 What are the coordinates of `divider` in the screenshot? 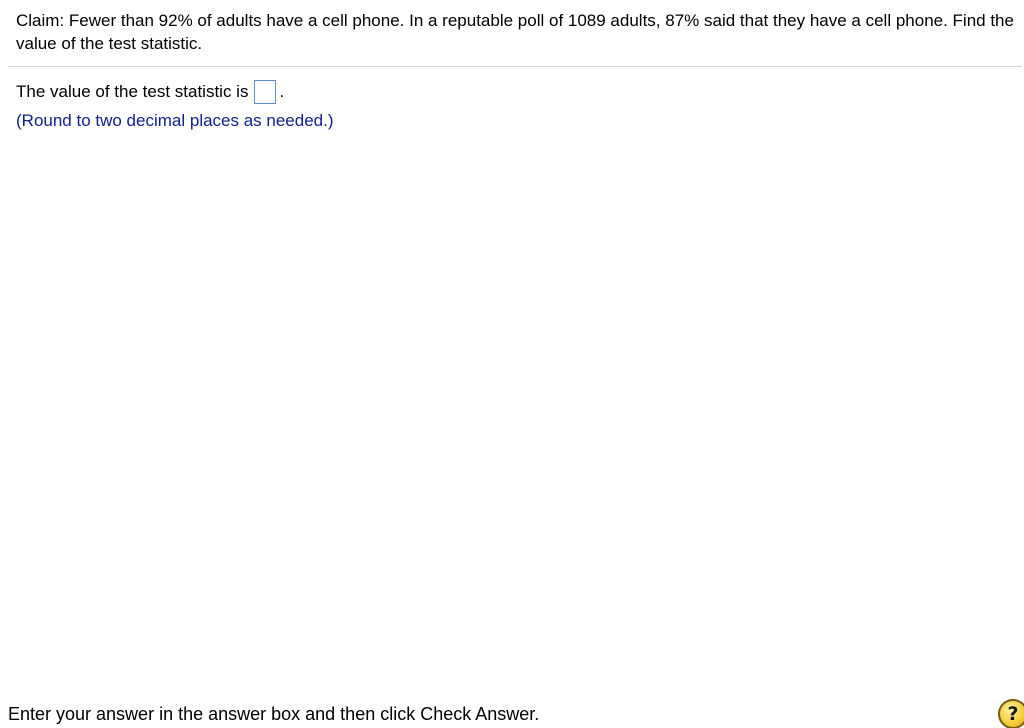 It's located at (515, 66).